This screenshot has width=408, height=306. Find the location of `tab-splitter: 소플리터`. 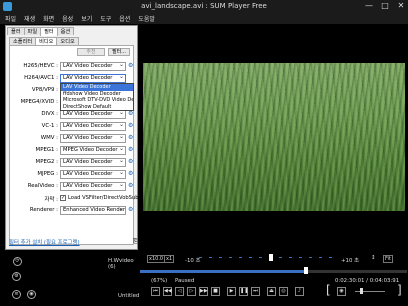

tab-splitter: 소플리터 is located at coordinates (23, 41).